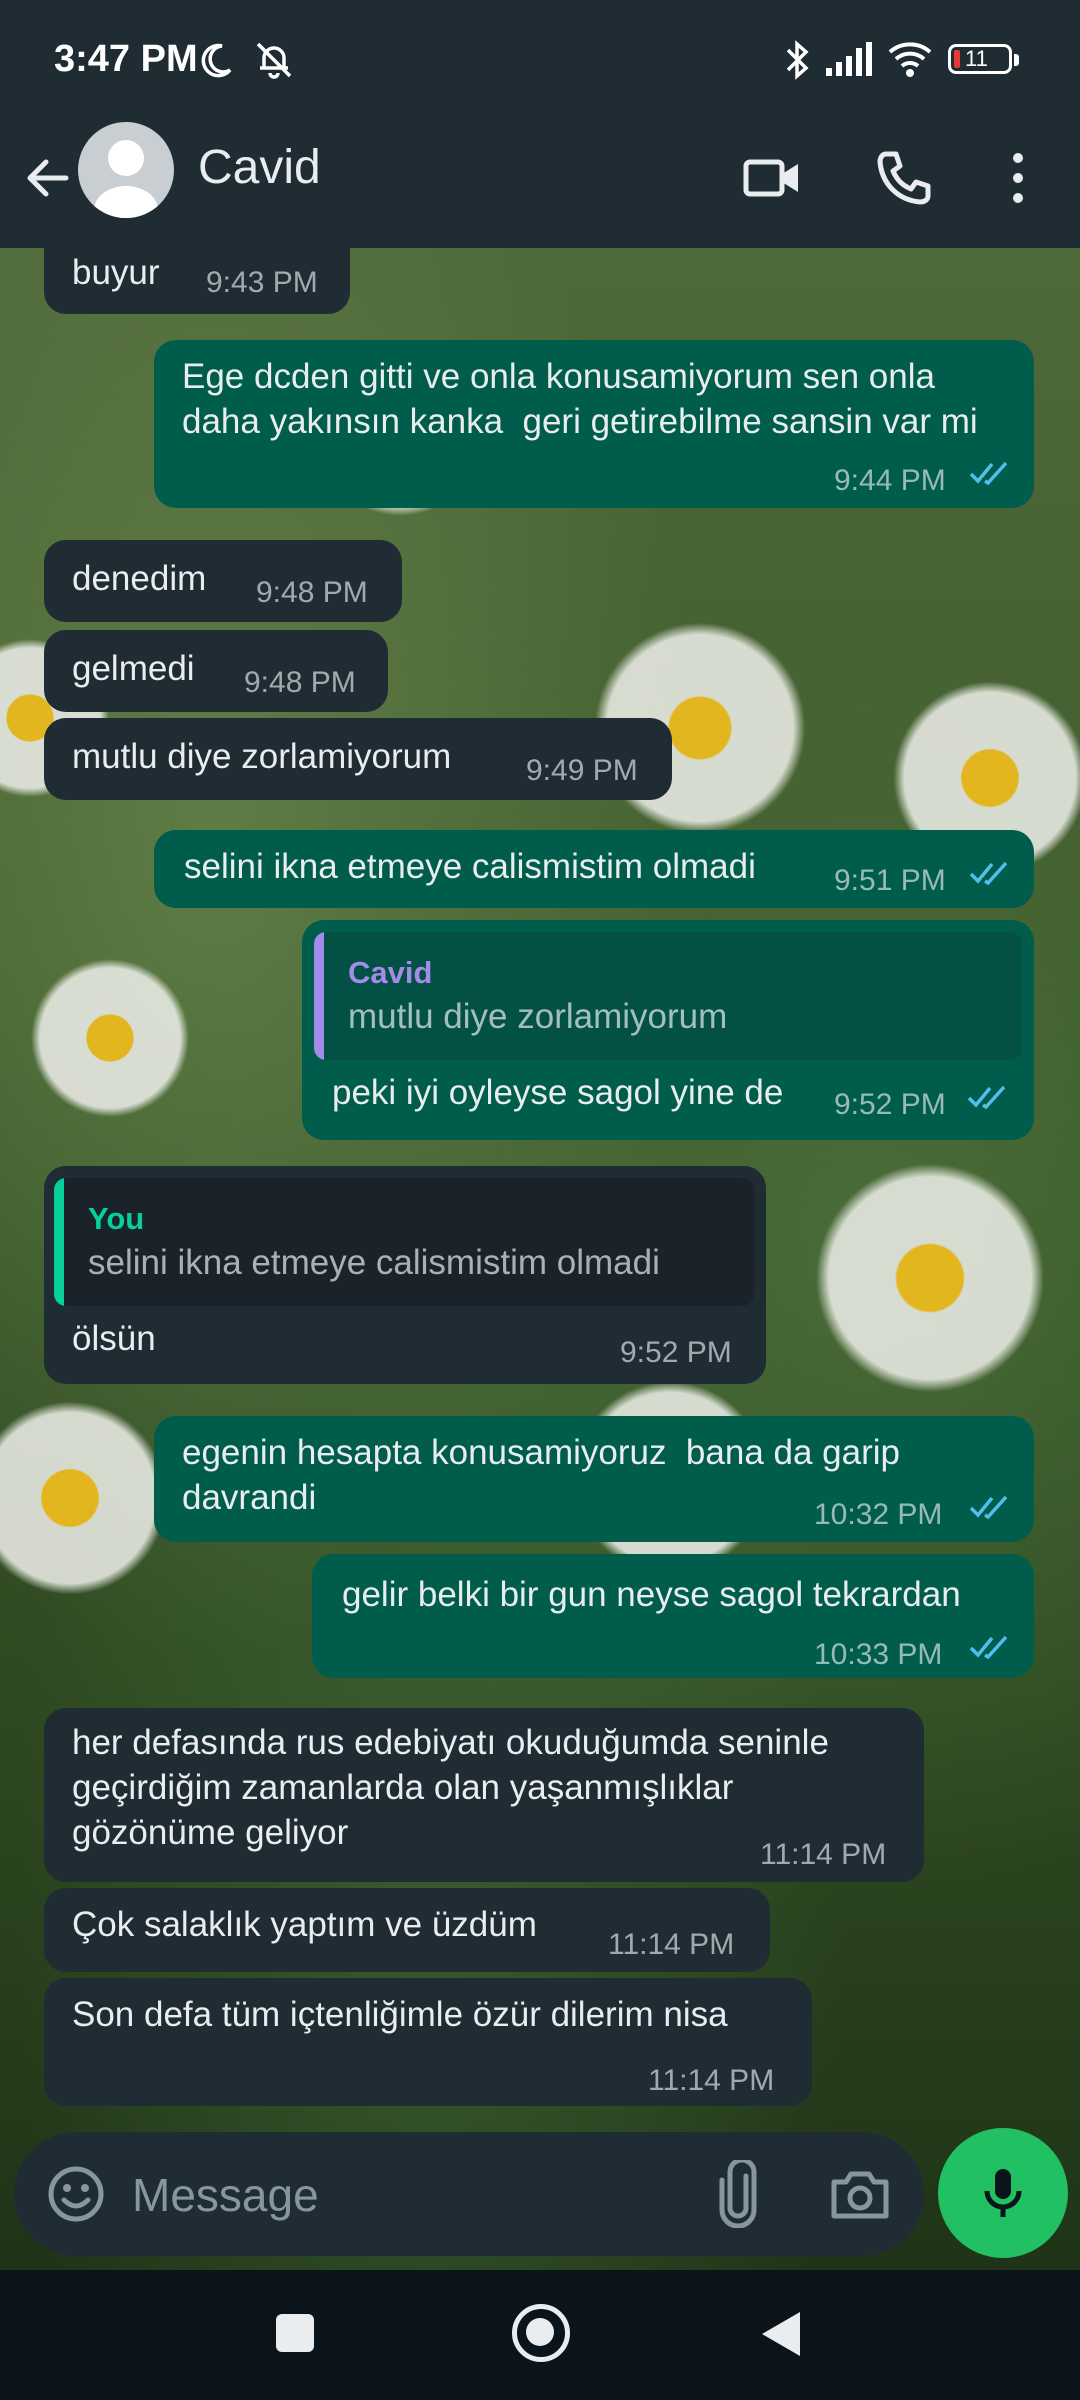 This screenshot has width=1080, height=2400. Describe the element at coordinates (538, 1016) in the screenshot. I see `quote-text: mutlu diye zorlamiyorum` at that location.